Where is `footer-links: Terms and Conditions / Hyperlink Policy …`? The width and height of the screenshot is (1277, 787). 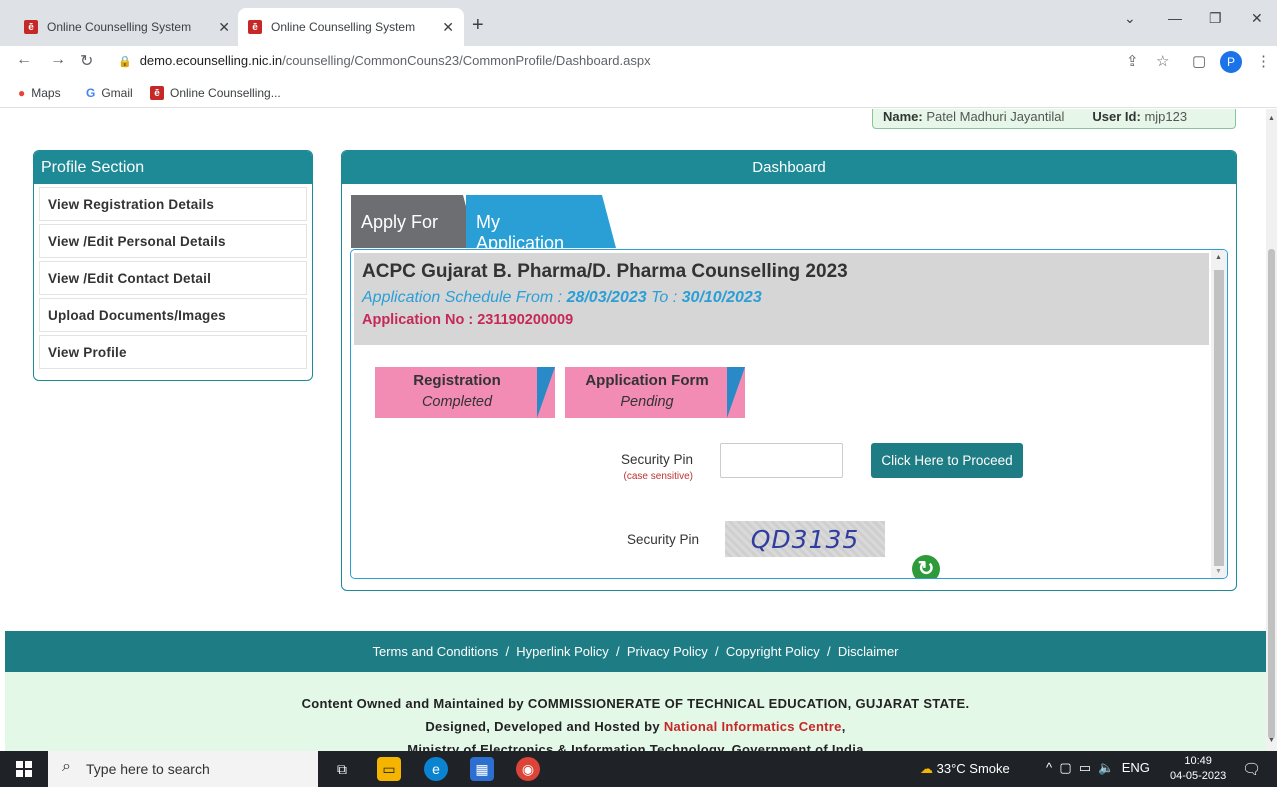 footer-links: Terms and Conditions / Hyperlink Policy … is located at coordinates (635, 651).